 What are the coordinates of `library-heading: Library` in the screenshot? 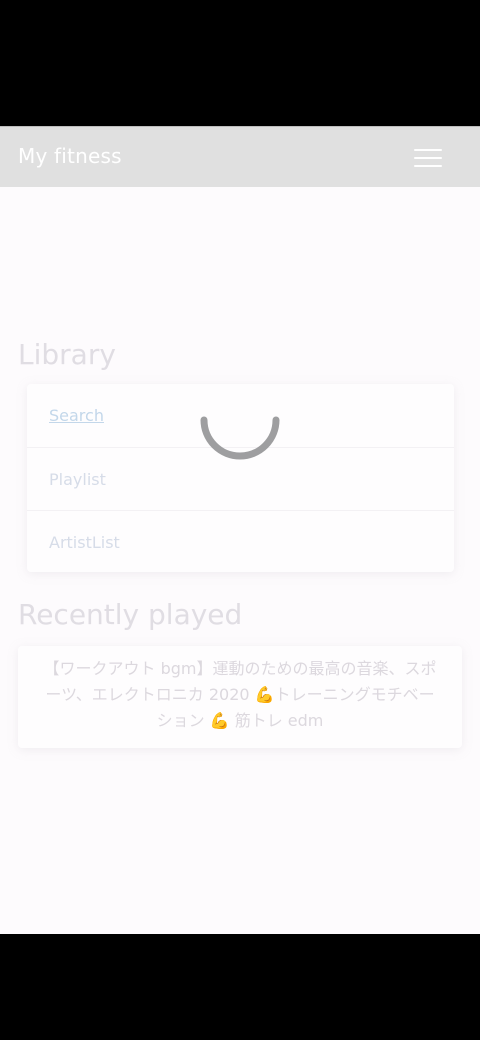 It's located at (67, 354).